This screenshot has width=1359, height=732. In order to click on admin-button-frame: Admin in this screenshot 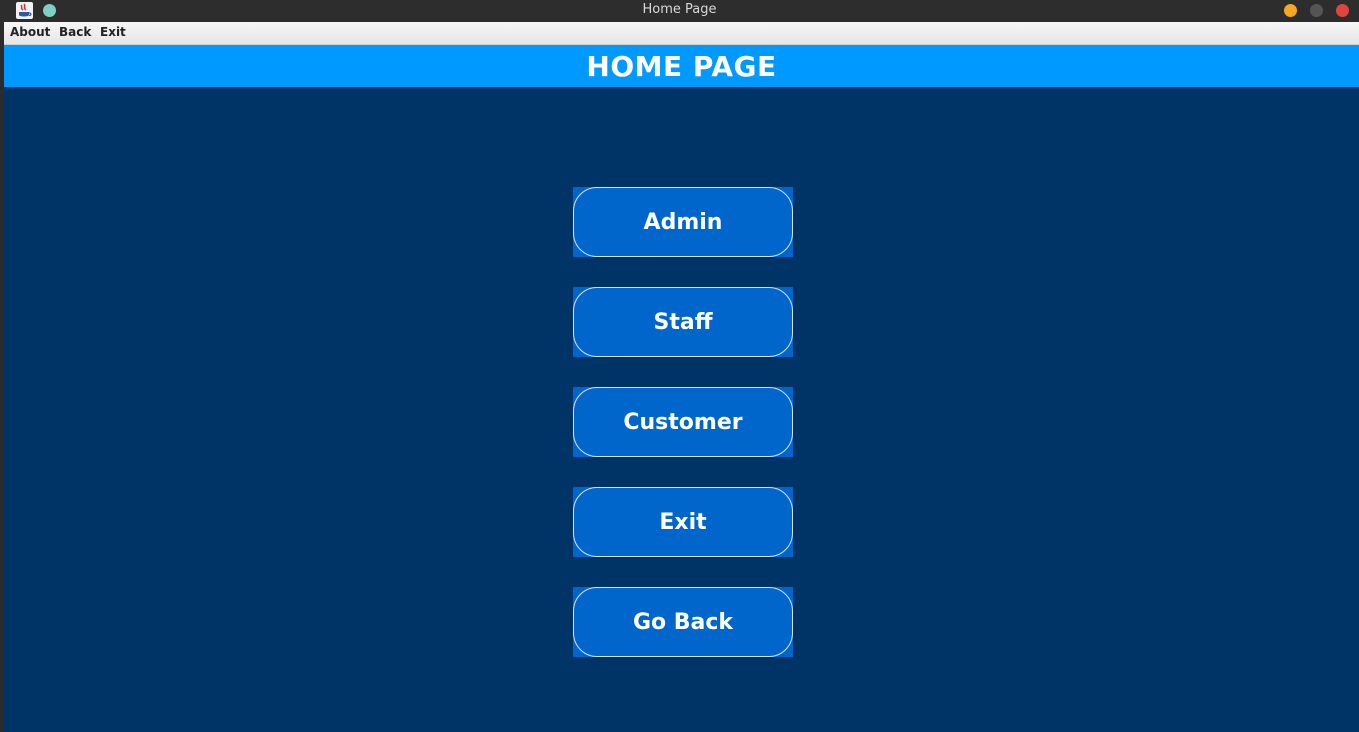, I will do `click(683, 222)`.